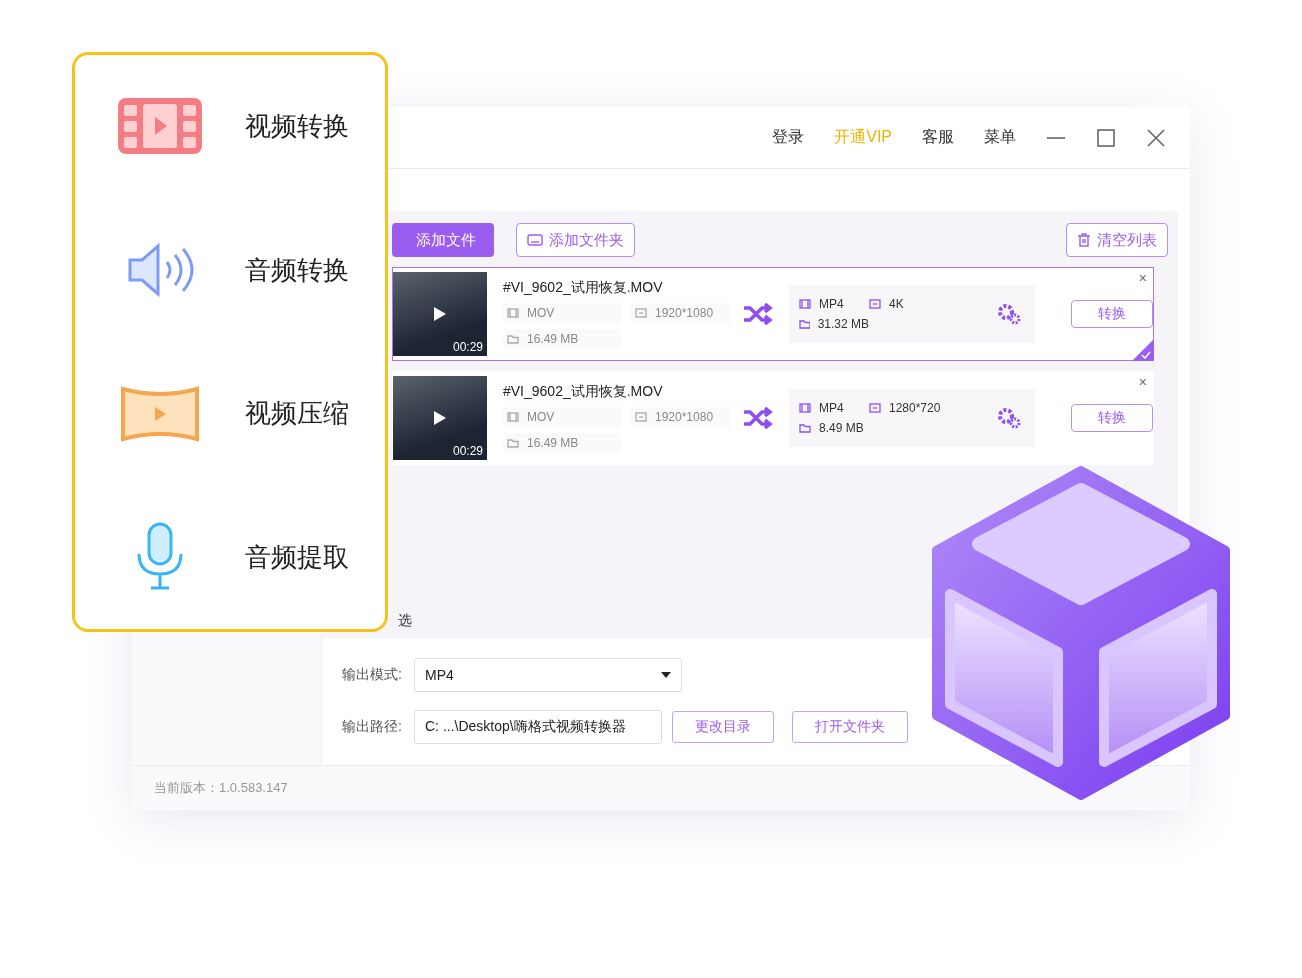 Image resolution: width=1302 pixels, height=978 pixels. What do you see at coordinates (221, 788) in the screenshot?
I see `version-text: 当前版本：1.0.583.147` at bounding box center [221, 788].